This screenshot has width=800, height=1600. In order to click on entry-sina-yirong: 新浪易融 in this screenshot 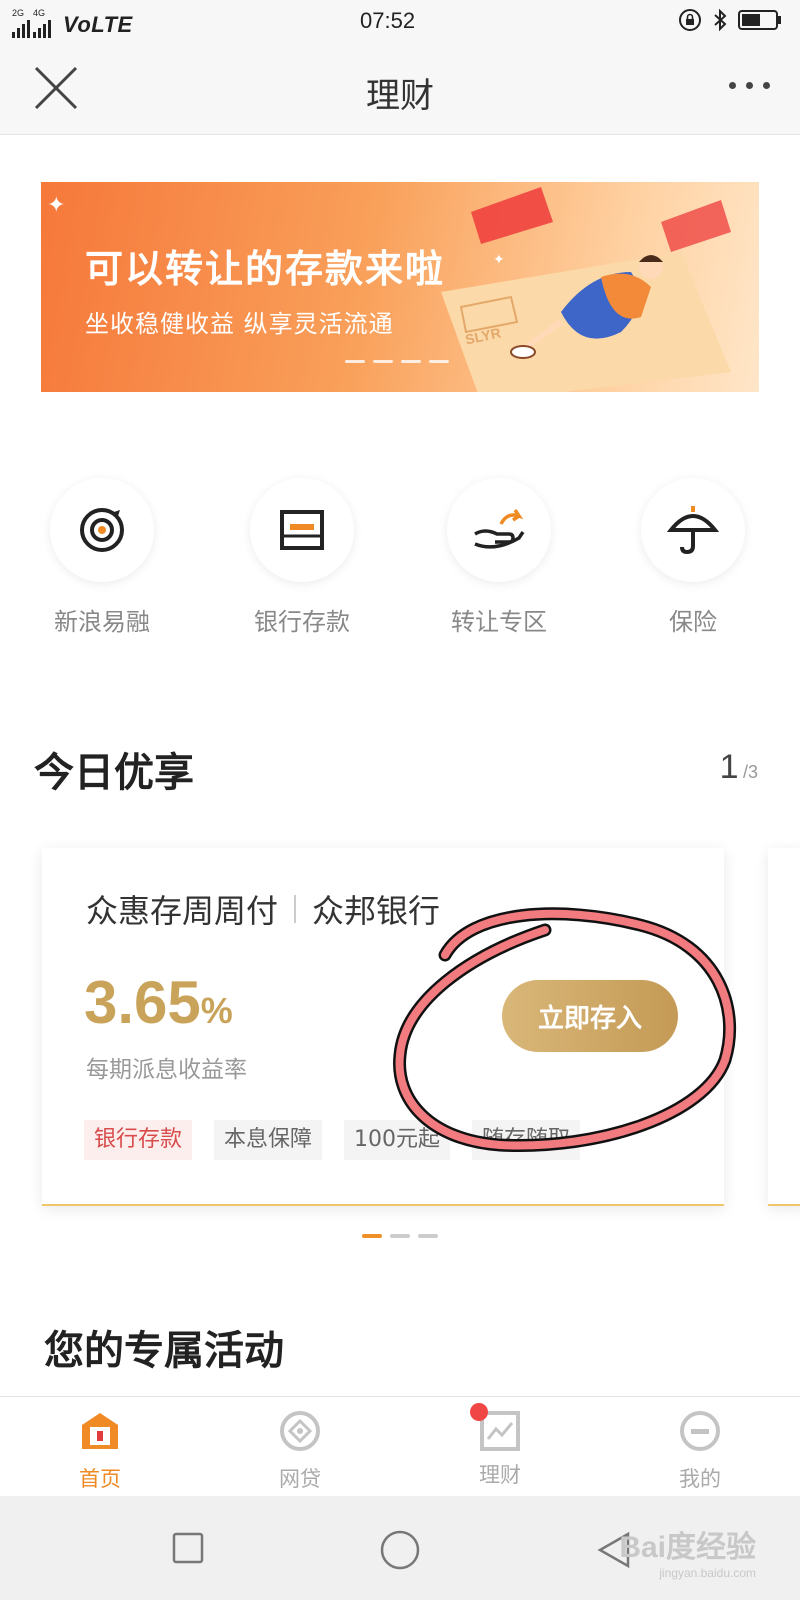, I will do `click(102, 557)`.